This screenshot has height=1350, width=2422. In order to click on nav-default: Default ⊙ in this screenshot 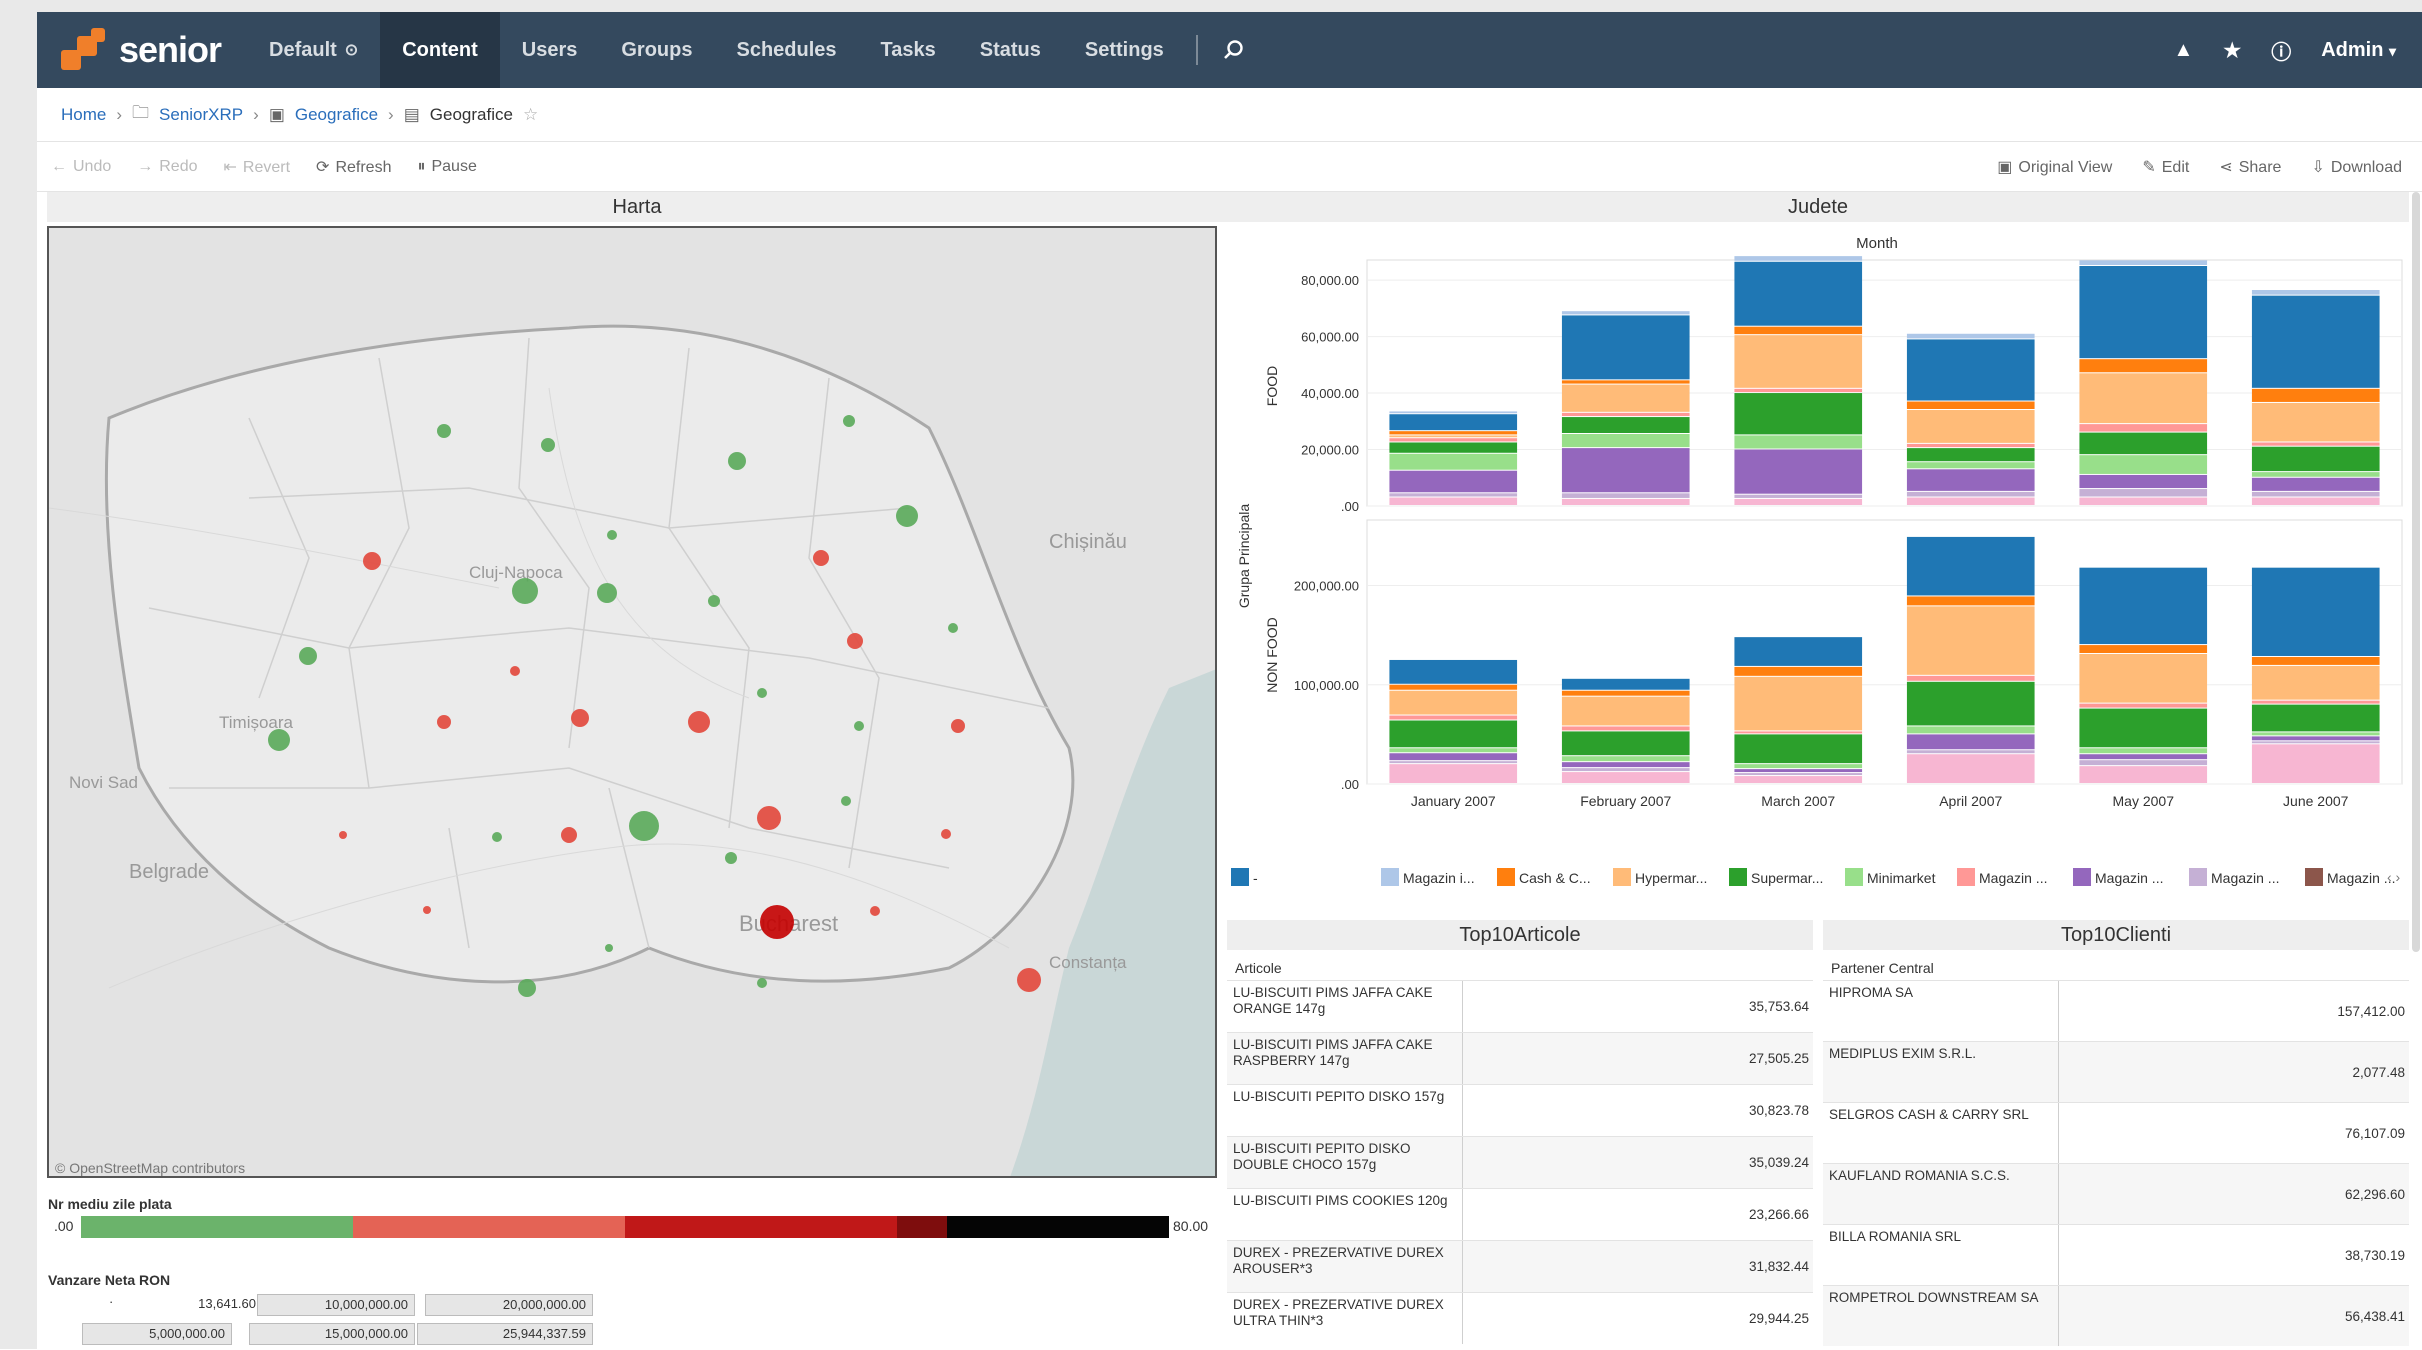, I will do `click(313, 50)`.